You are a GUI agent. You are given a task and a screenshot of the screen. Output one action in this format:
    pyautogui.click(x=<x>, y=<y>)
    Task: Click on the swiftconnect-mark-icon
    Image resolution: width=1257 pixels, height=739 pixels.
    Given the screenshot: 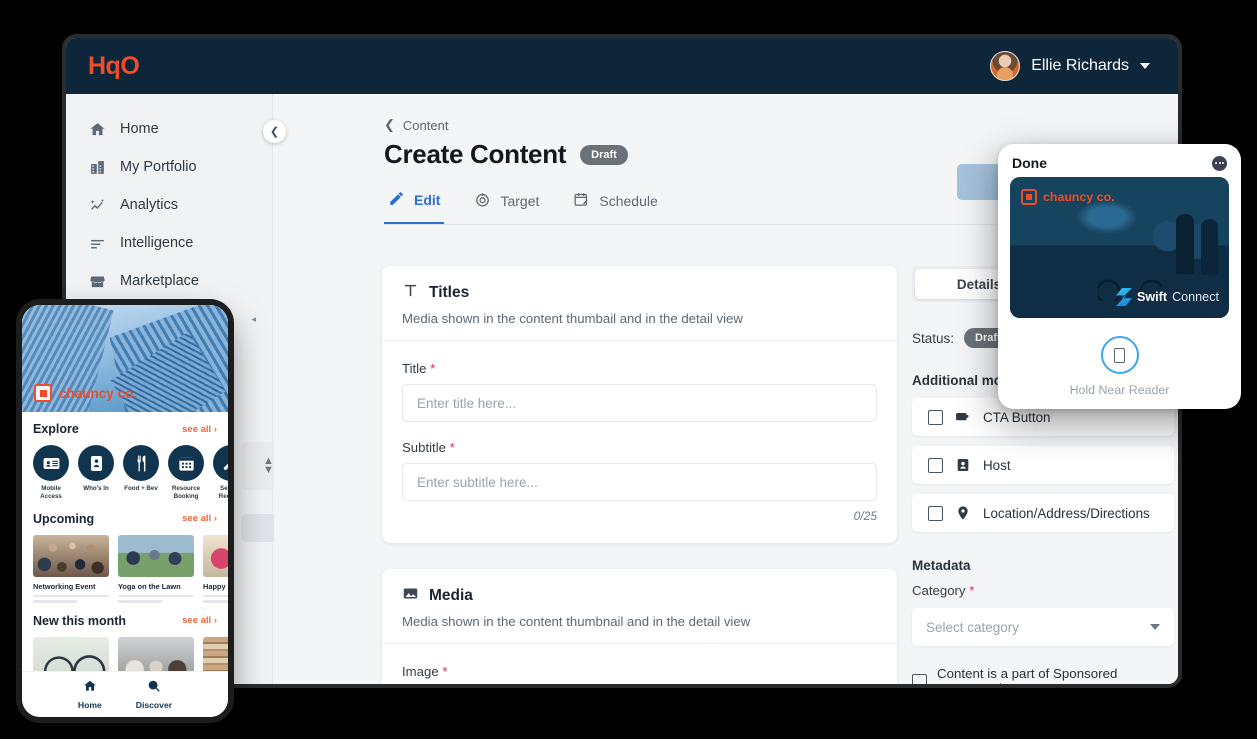 What is the action you would take?
    pyautogui.click(x=1123, y=297)
    